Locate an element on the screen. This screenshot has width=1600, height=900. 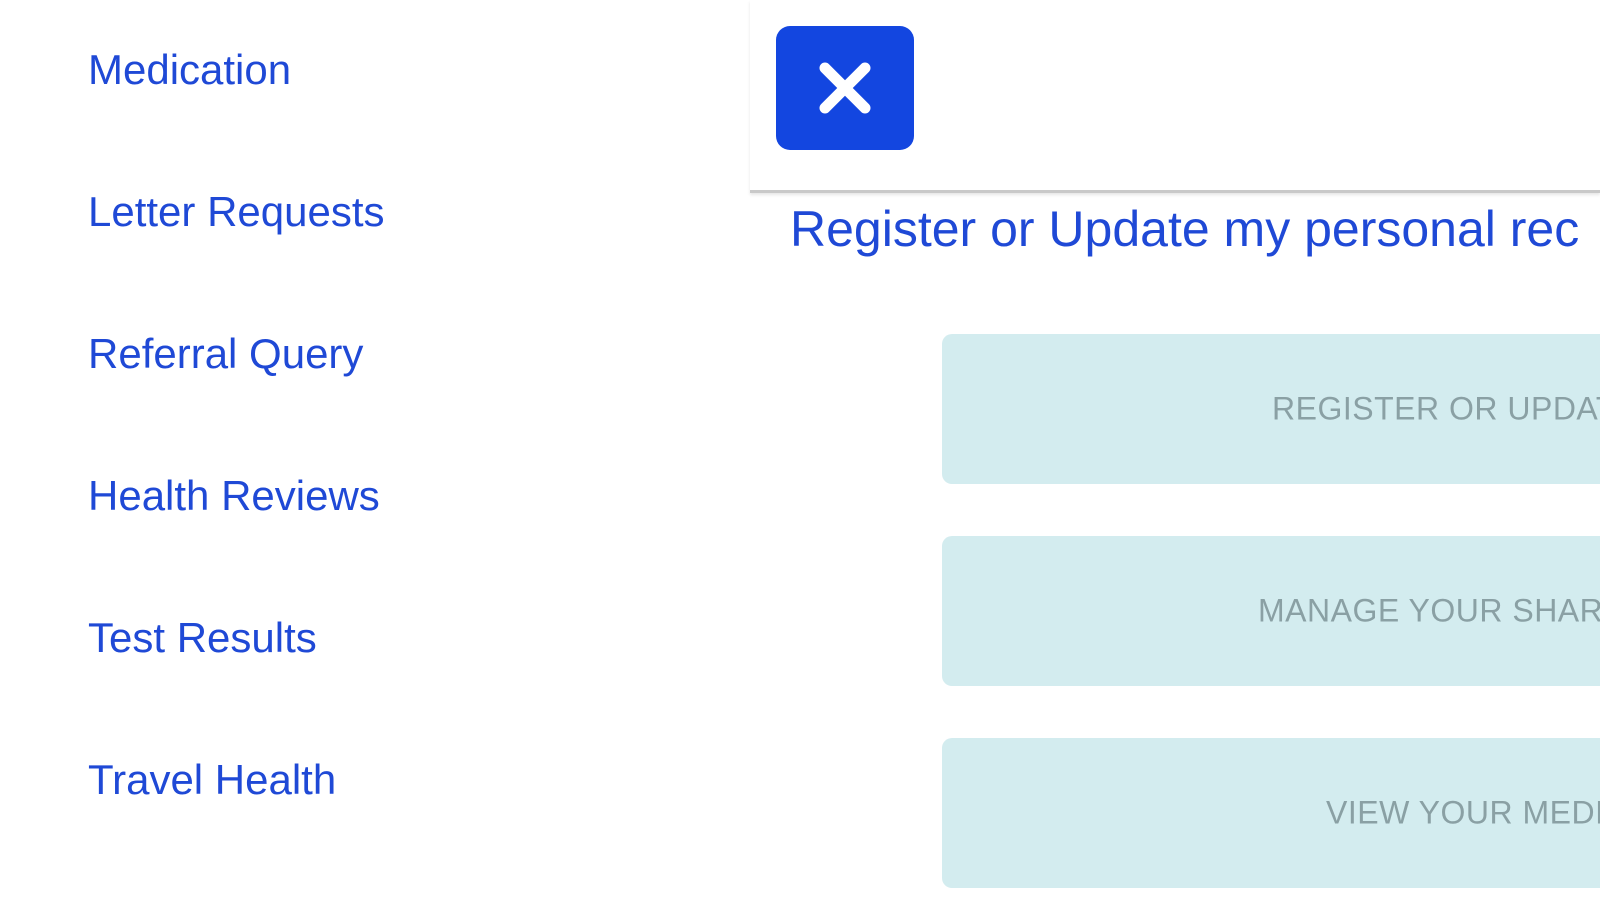
view-medical-record-label: VIEW YOUR MEDIC is located at coordinates (1463, 812).